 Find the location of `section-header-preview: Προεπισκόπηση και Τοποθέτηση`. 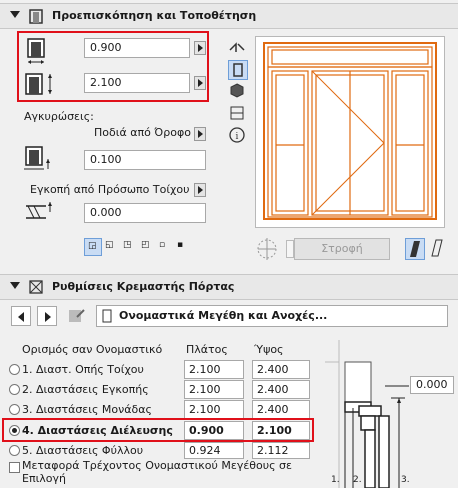

section-header-preview: Προεπισκόπηση και Τοποθέτηση is located at coordinates (229, 16).